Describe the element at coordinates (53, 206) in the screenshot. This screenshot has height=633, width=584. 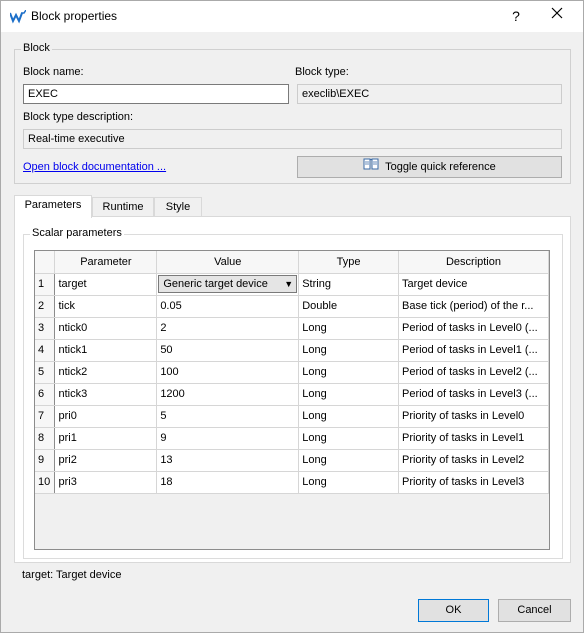
I see `tab-parameters: Parameters` at that location.